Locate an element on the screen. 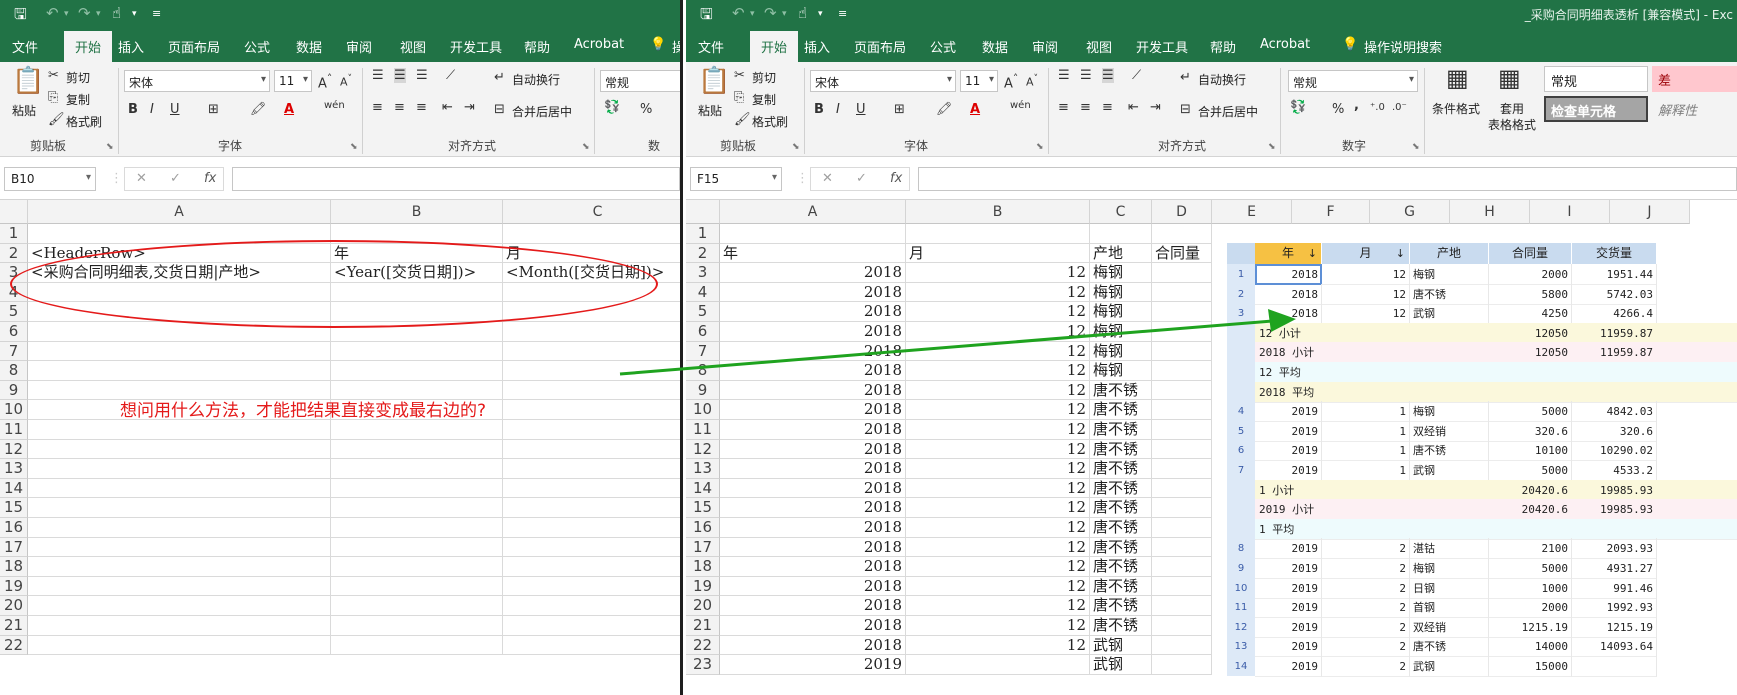 The height and width of the screenshot is (695, 1737). cell-b13 is located at coordinates (417, 469).